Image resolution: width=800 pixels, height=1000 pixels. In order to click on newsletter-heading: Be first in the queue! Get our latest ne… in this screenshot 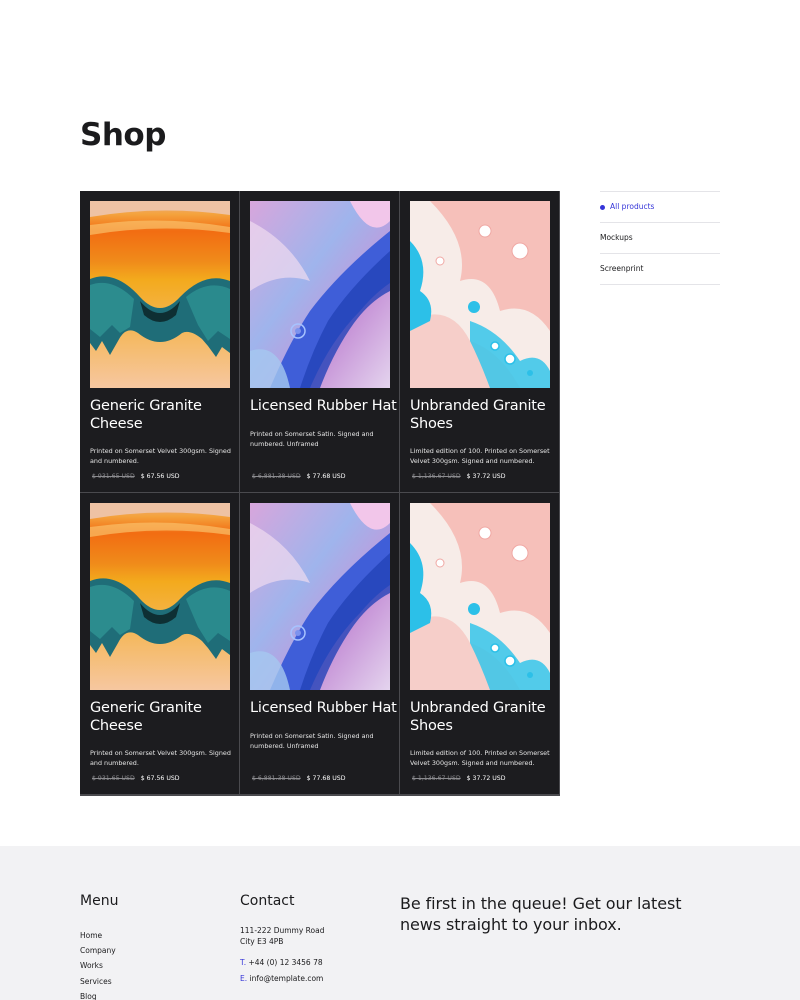, I will do `click(541, 914)`.